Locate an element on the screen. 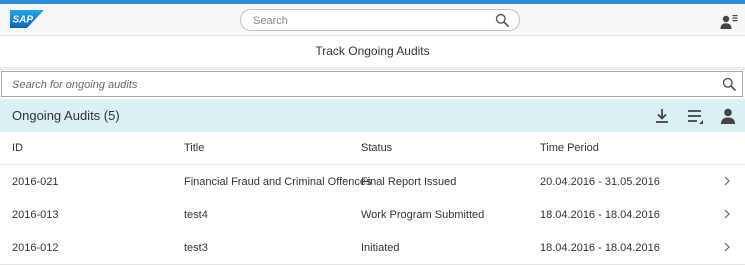 The width and height of the screenshot is (745, 265). cell-status: Initiated is located at coordinates (380, 248).